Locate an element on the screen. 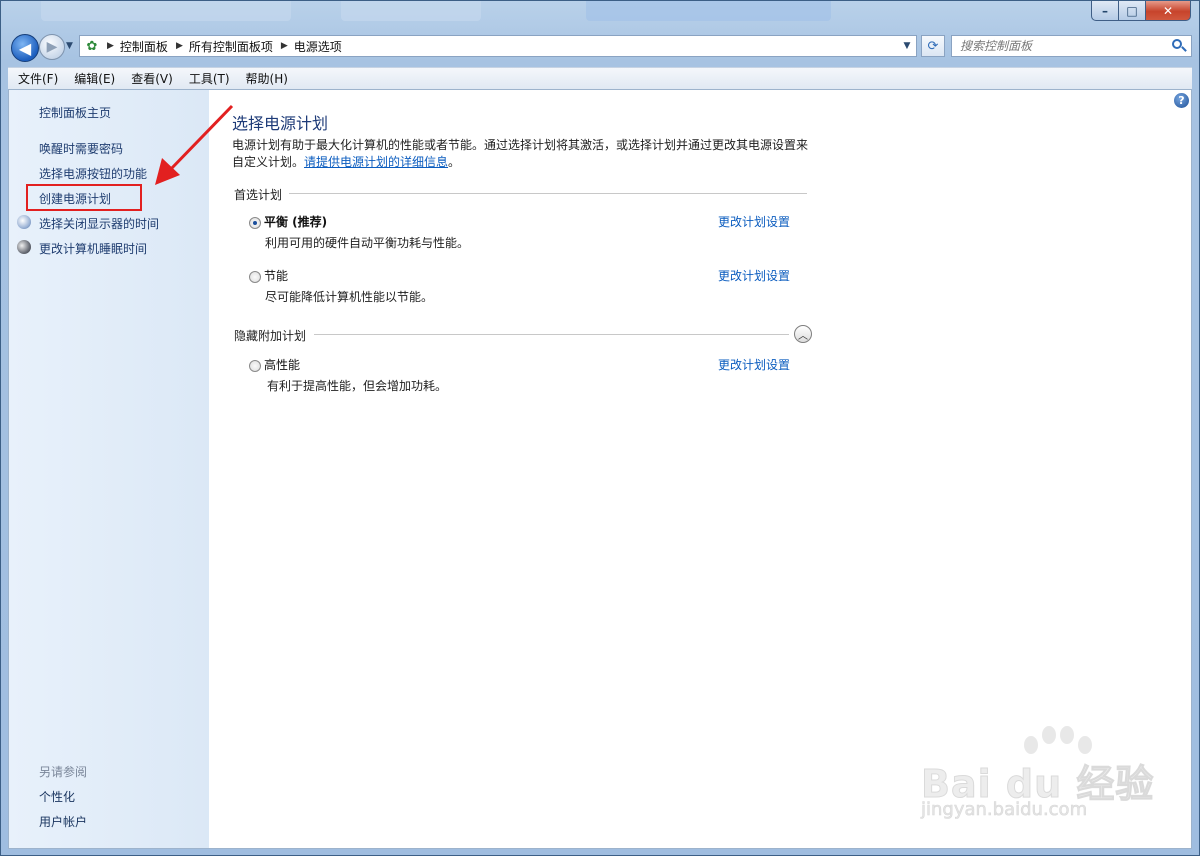  menu-view: 查看(V) is located at coordinates (150, 78).